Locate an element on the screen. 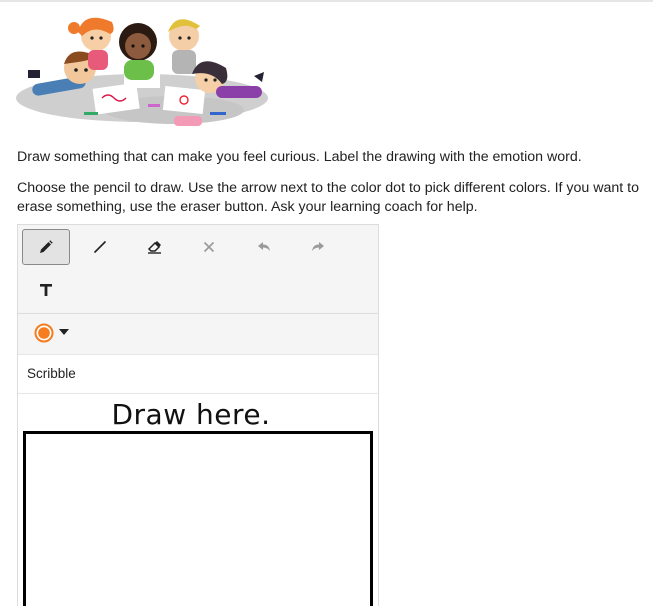 The width and height of the screenshot is (653, 606). eraser-button is located at coordinates (155, 247).